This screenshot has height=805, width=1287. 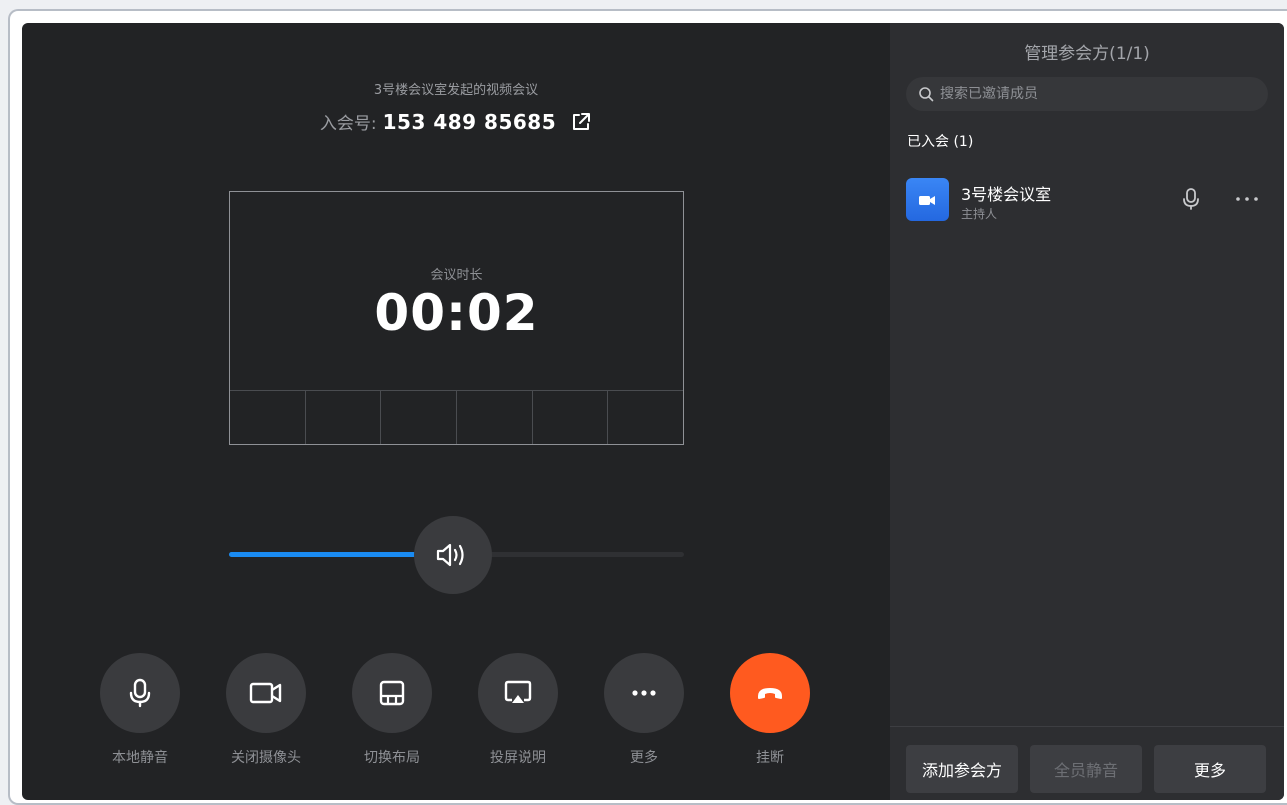 I want to click on sidebar-more-button: 更多, so click(x=1210, y=769).